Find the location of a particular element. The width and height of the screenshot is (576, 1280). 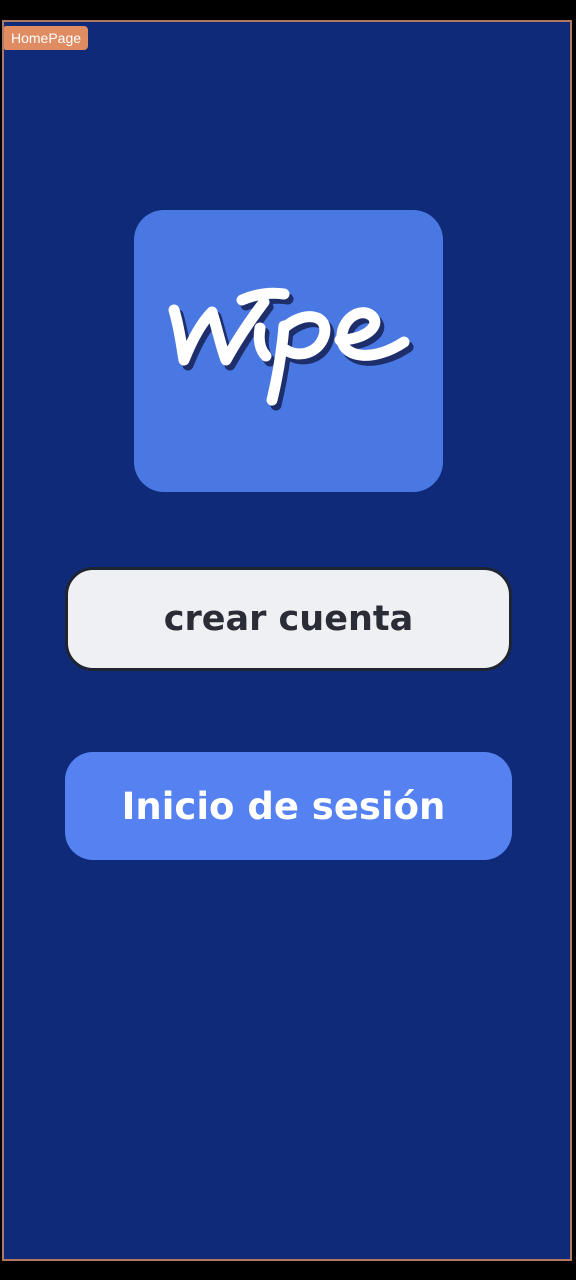

create-account-label: crear cuenta is located at coordinates (288, 619).